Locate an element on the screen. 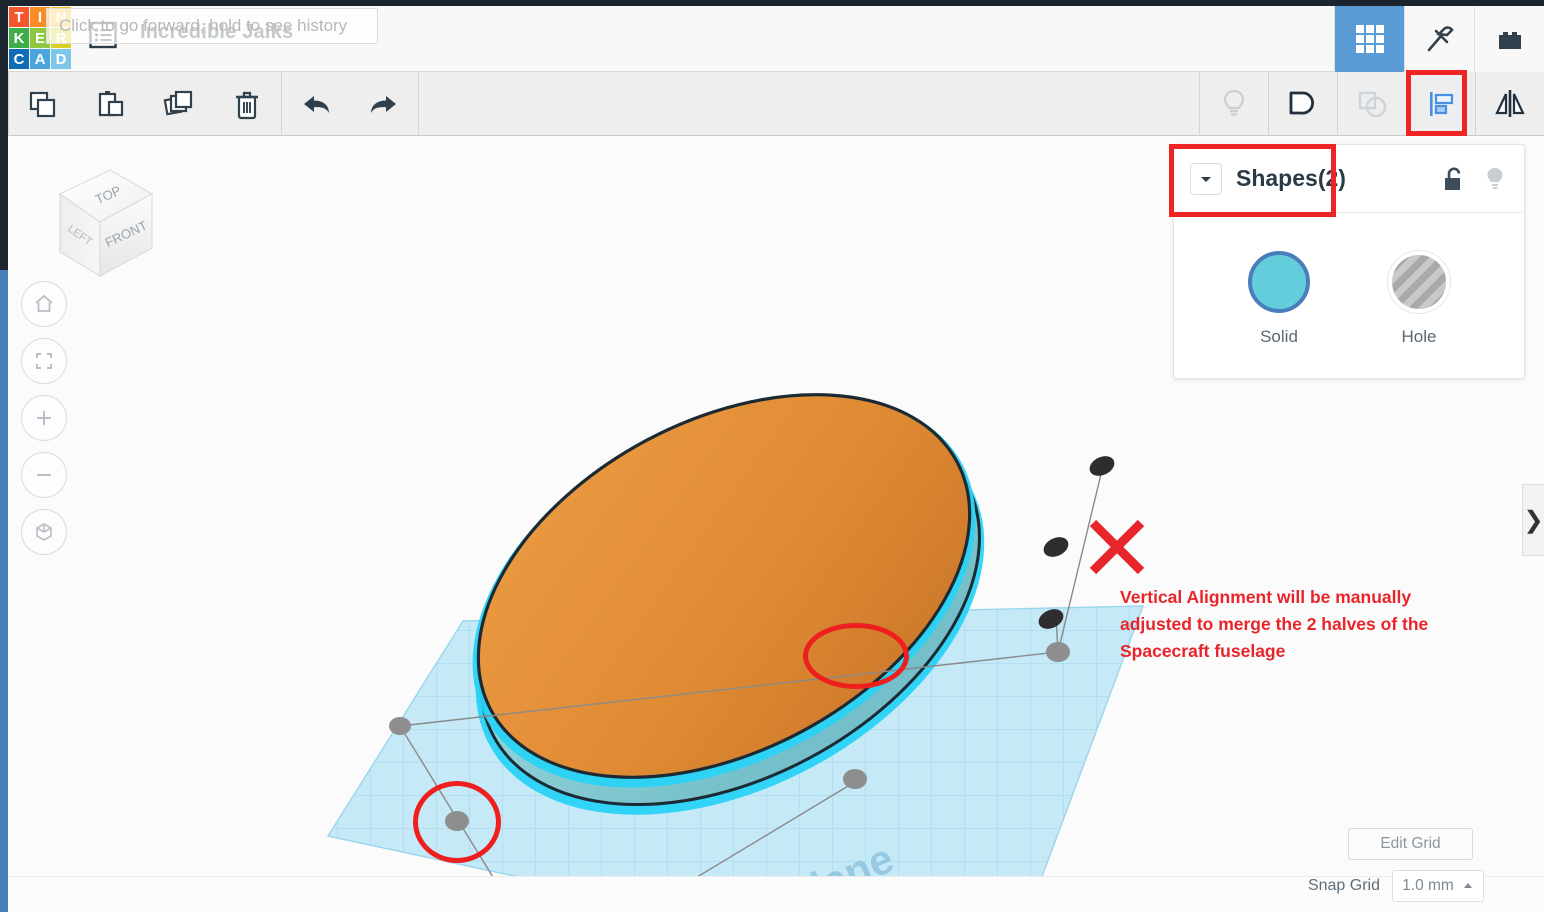 Image resolution: width=1544 pixels, height=912 pixels. shapes-panel: Shapes(2) Solid Hole is located at coordinates (1349, 261).